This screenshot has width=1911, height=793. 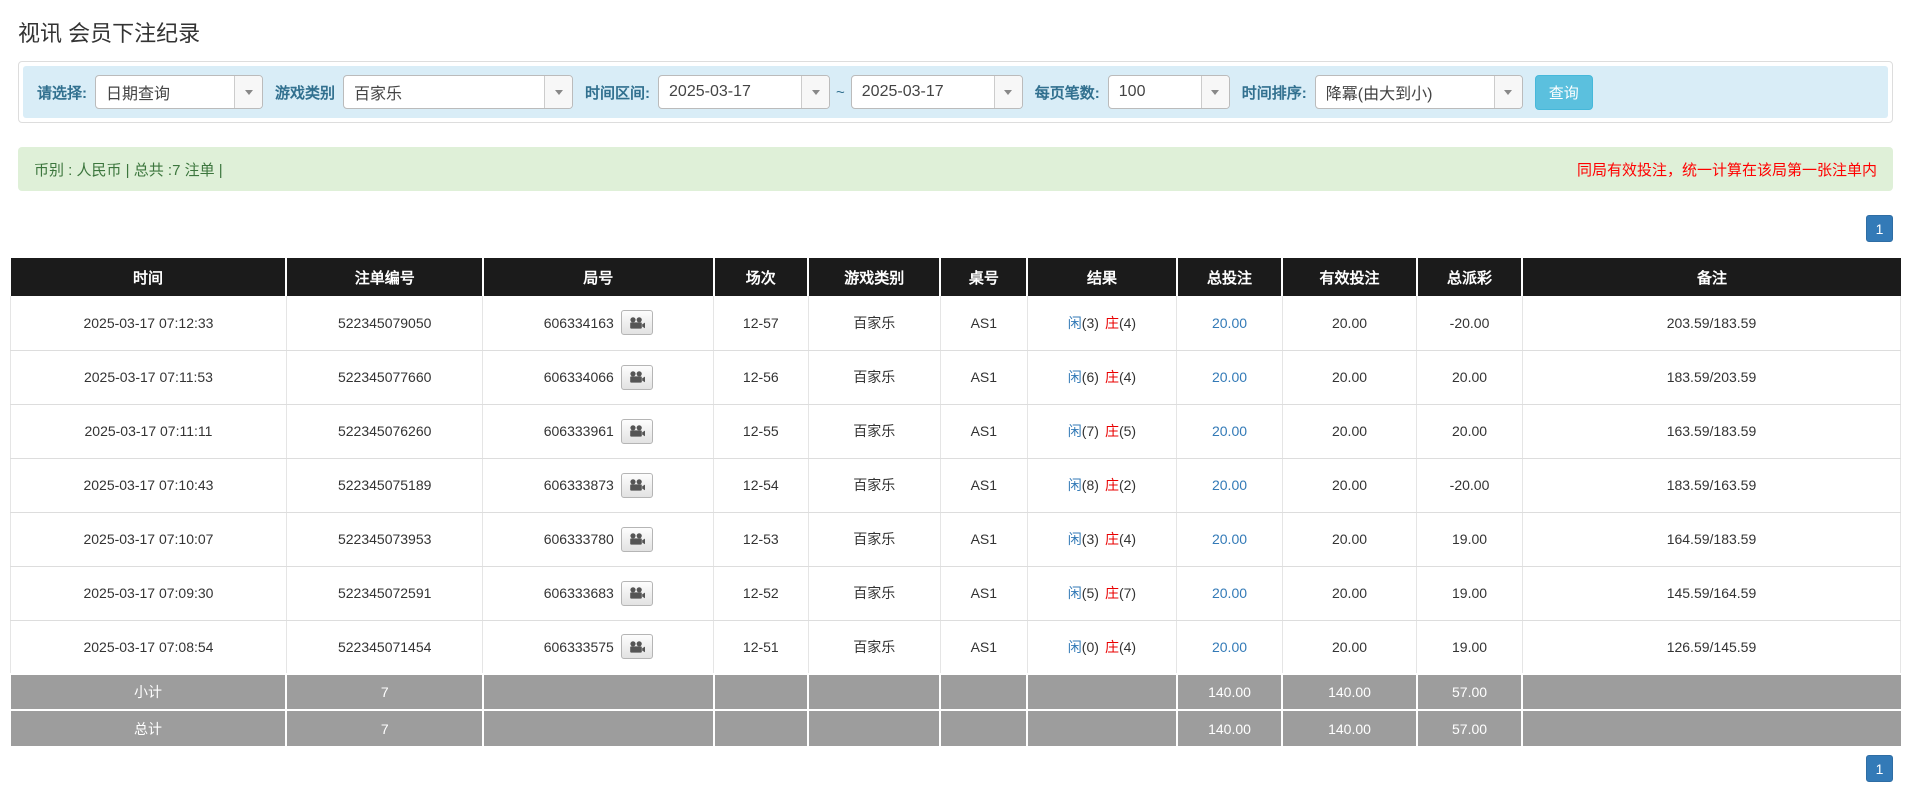 I want to click on cell-round-id: 606333575, so click(x=598, y=647).